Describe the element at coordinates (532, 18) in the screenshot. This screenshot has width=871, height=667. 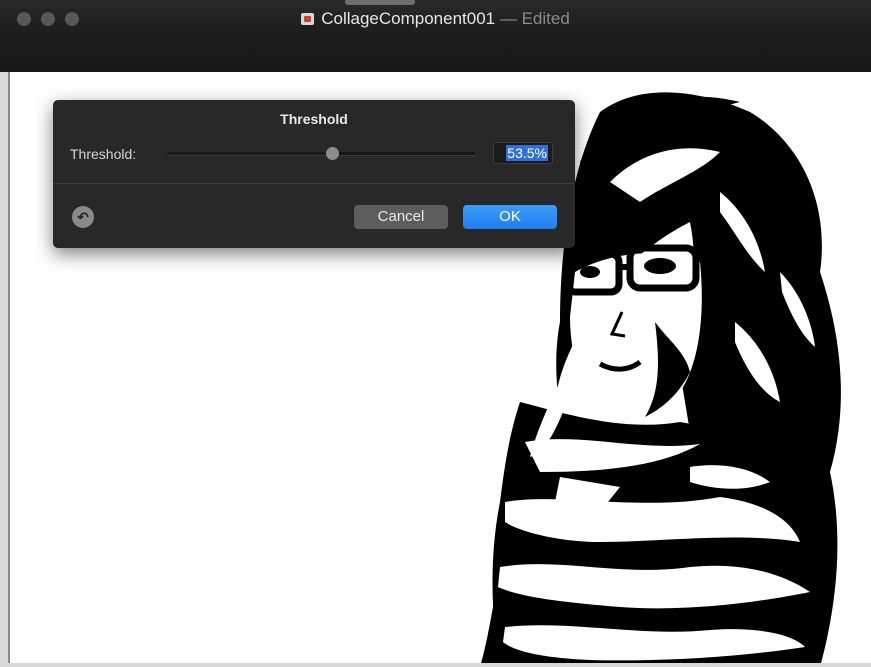
I see `edited-status: — Edited` at that location.